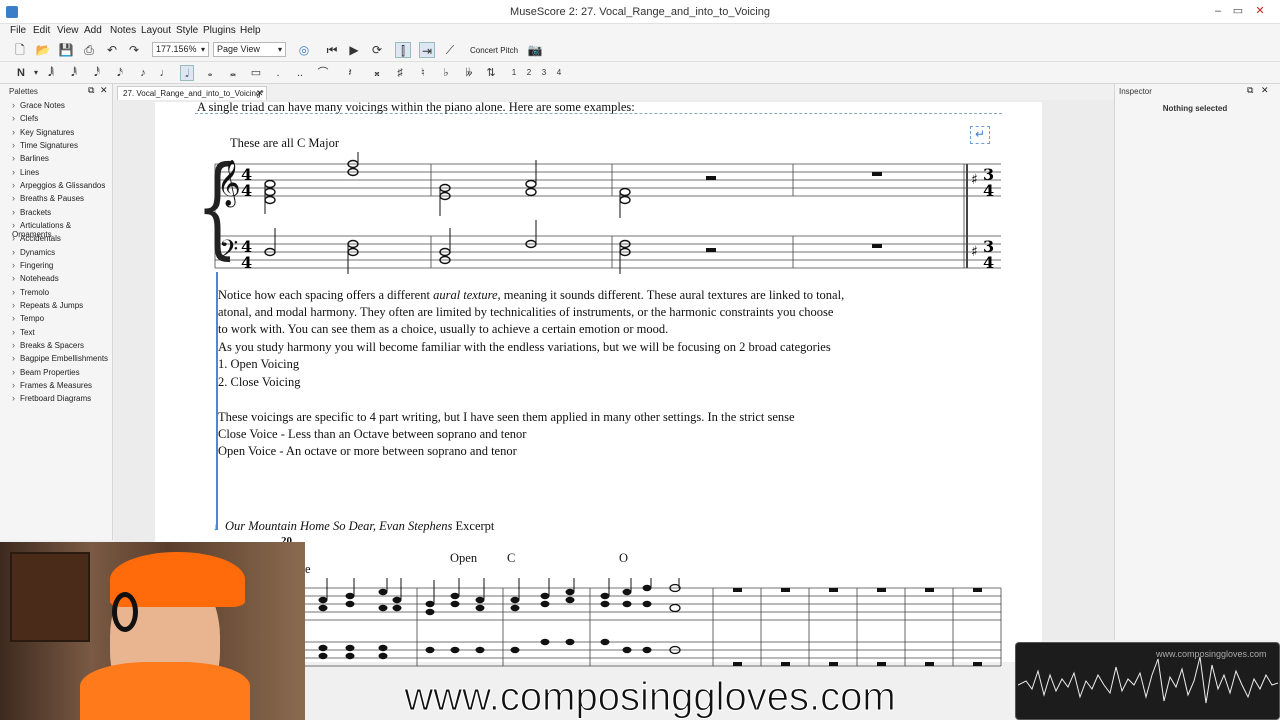  What do you see at coordinates (256, 73) in the screenshot?
I see `duration-longa-icon: ▭` at bounding box center [256, 73].